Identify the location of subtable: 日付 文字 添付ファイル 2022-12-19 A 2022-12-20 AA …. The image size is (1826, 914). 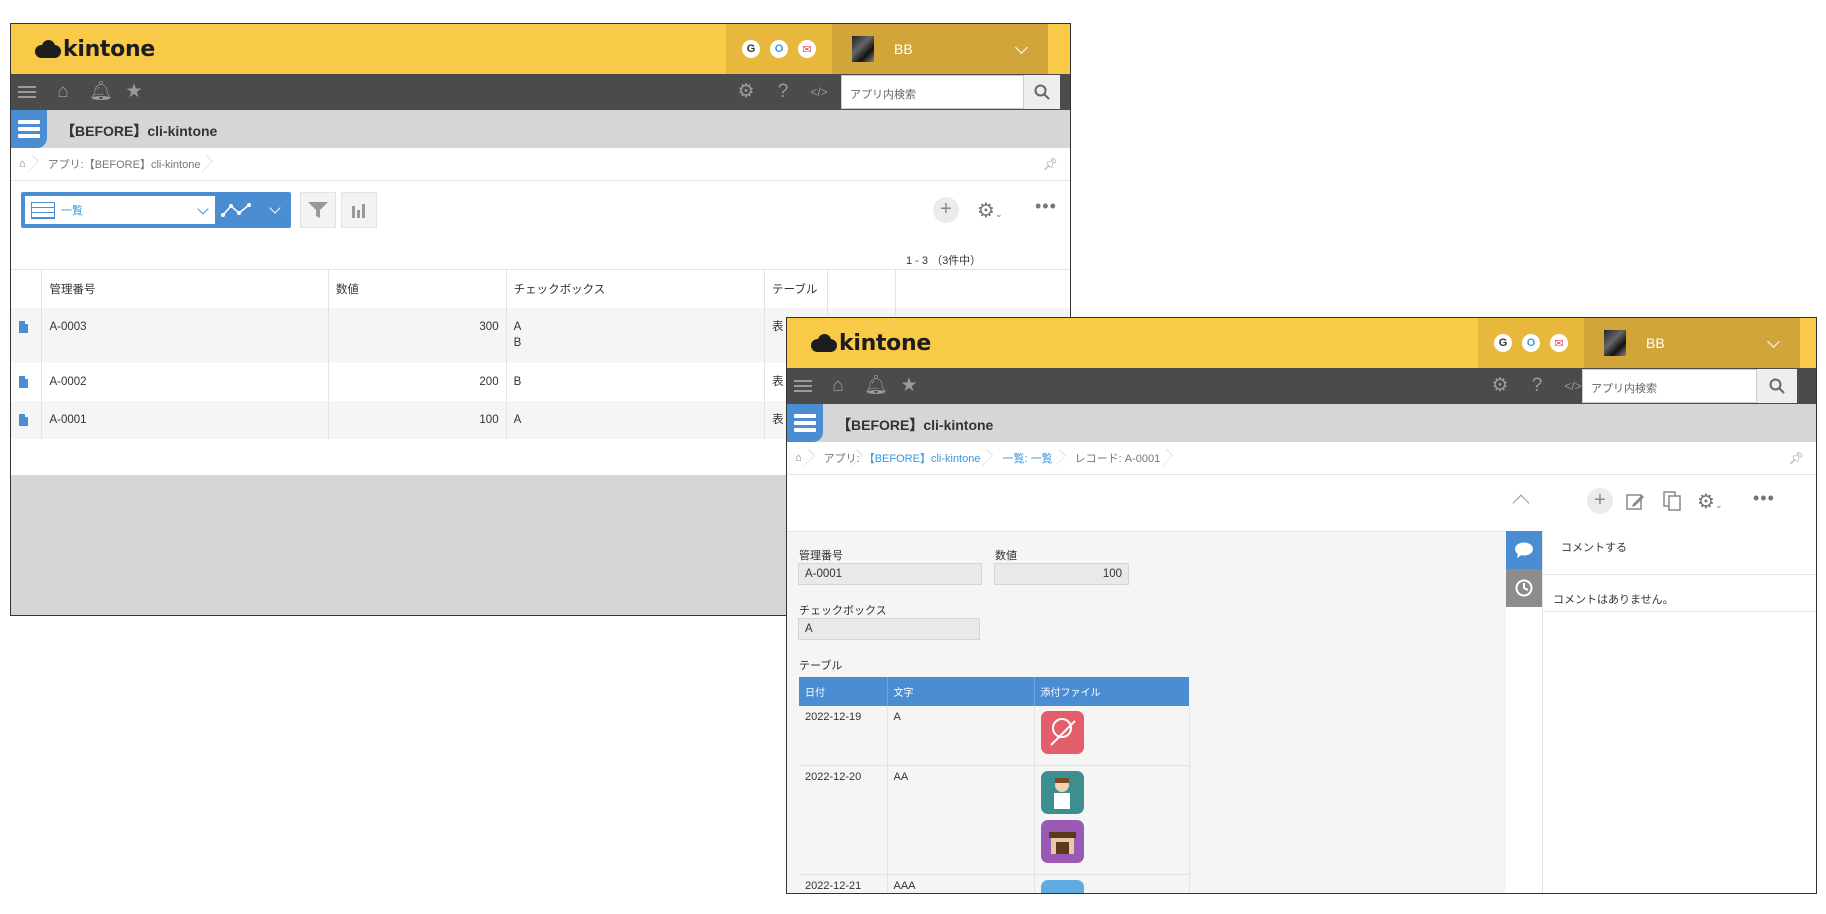
(994, 785).